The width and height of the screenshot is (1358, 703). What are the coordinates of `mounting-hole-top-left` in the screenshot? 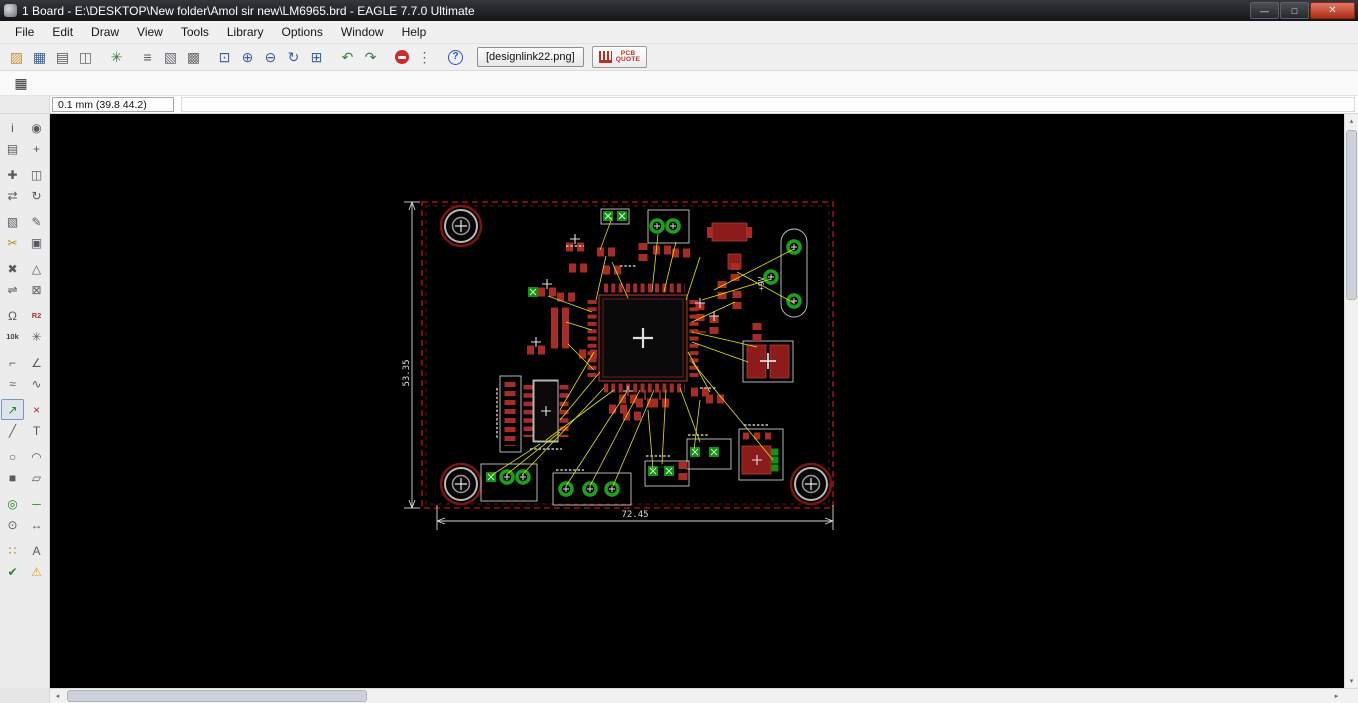 It's located at (461, 226).